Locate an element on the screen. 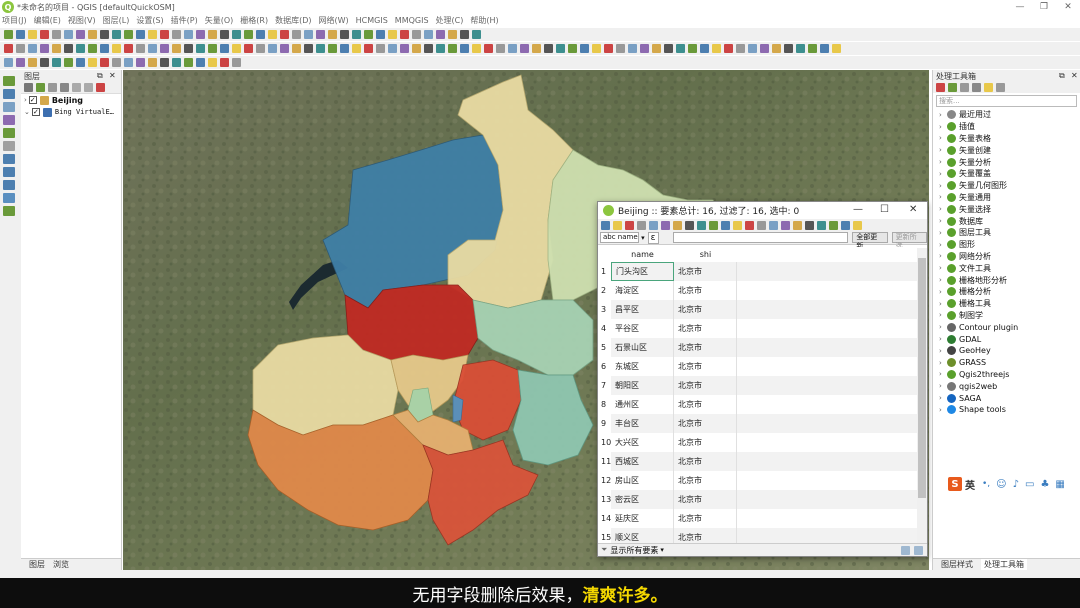 The image size is (1080, 608). close-panel-icon: ✕ is located at coordinates (1074, 75).